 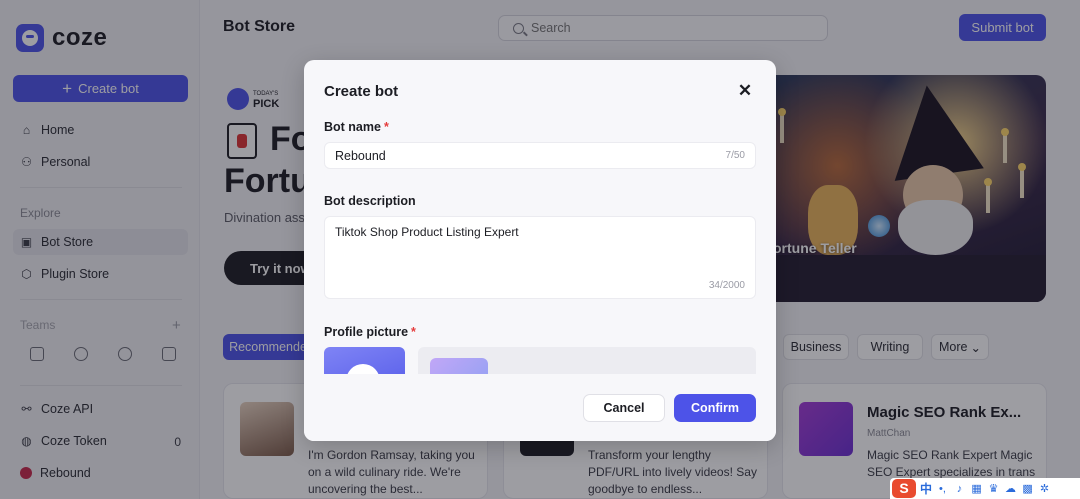 I want to click on ime-language: 中, so click(x=926, y=488).